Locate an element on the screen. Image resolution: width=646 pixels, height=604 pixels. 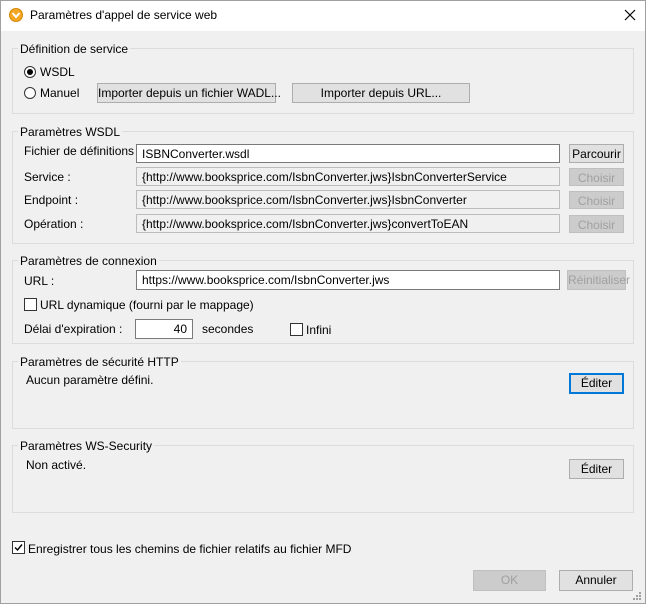
http-security-edit-button: Éditer is located at coordinates (596, 383).